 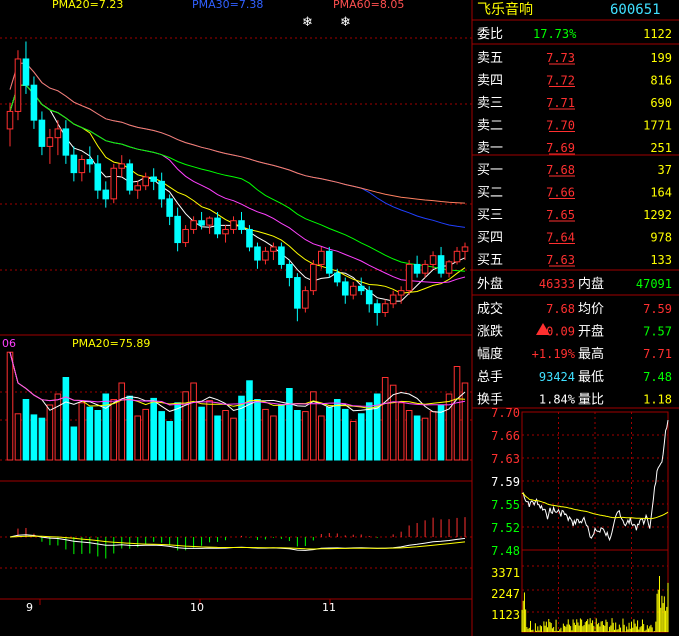 What do you see at coordinates (560, 58) in the screenshot?
I see `order-price: 7.73` at bounding box center [560, 58].